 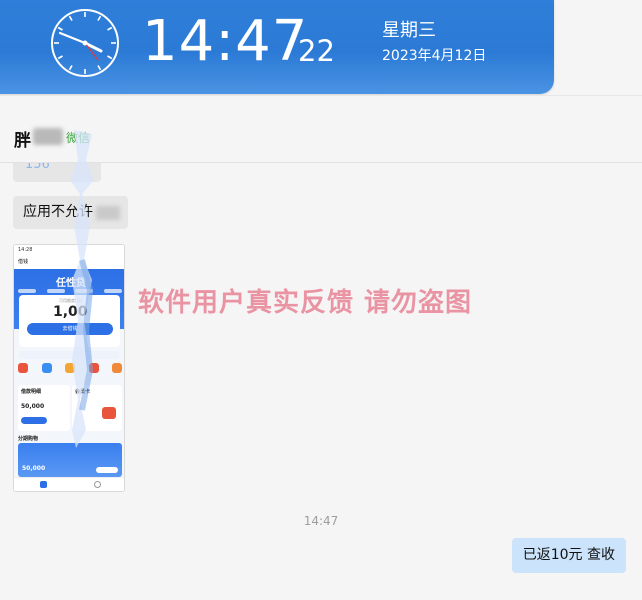 What do you see at coordinates (321, 521) in the screenshot?
I see `message-timestamp: 14:47` at bounding box center [321, 521].